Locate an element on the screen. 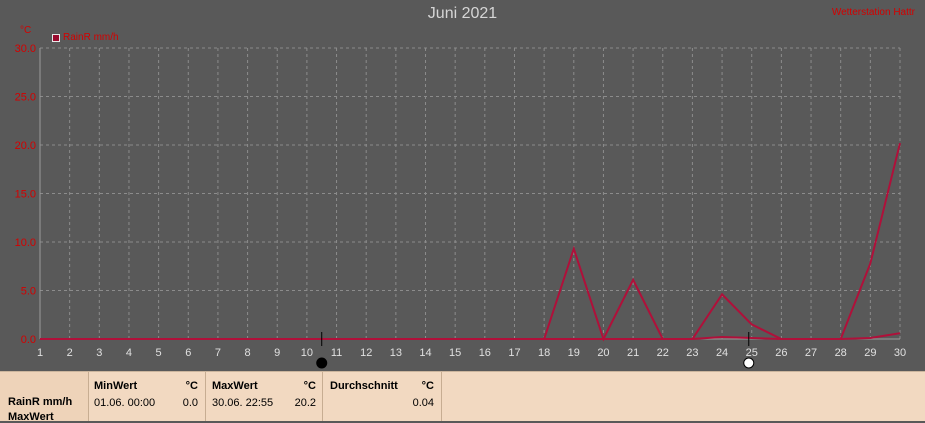 This screenshot has height=423, width=925. x-tick-label: 27 is located at coordinates (811, 353).